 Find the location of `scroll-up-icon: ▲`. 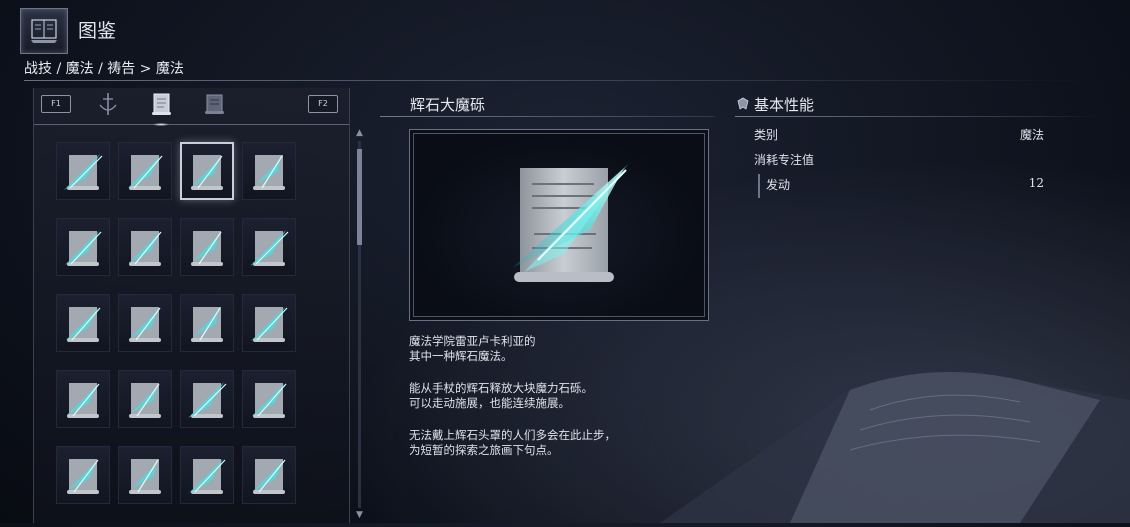

scroll-up-icon: ▲ is located at coordinates (359, 133).